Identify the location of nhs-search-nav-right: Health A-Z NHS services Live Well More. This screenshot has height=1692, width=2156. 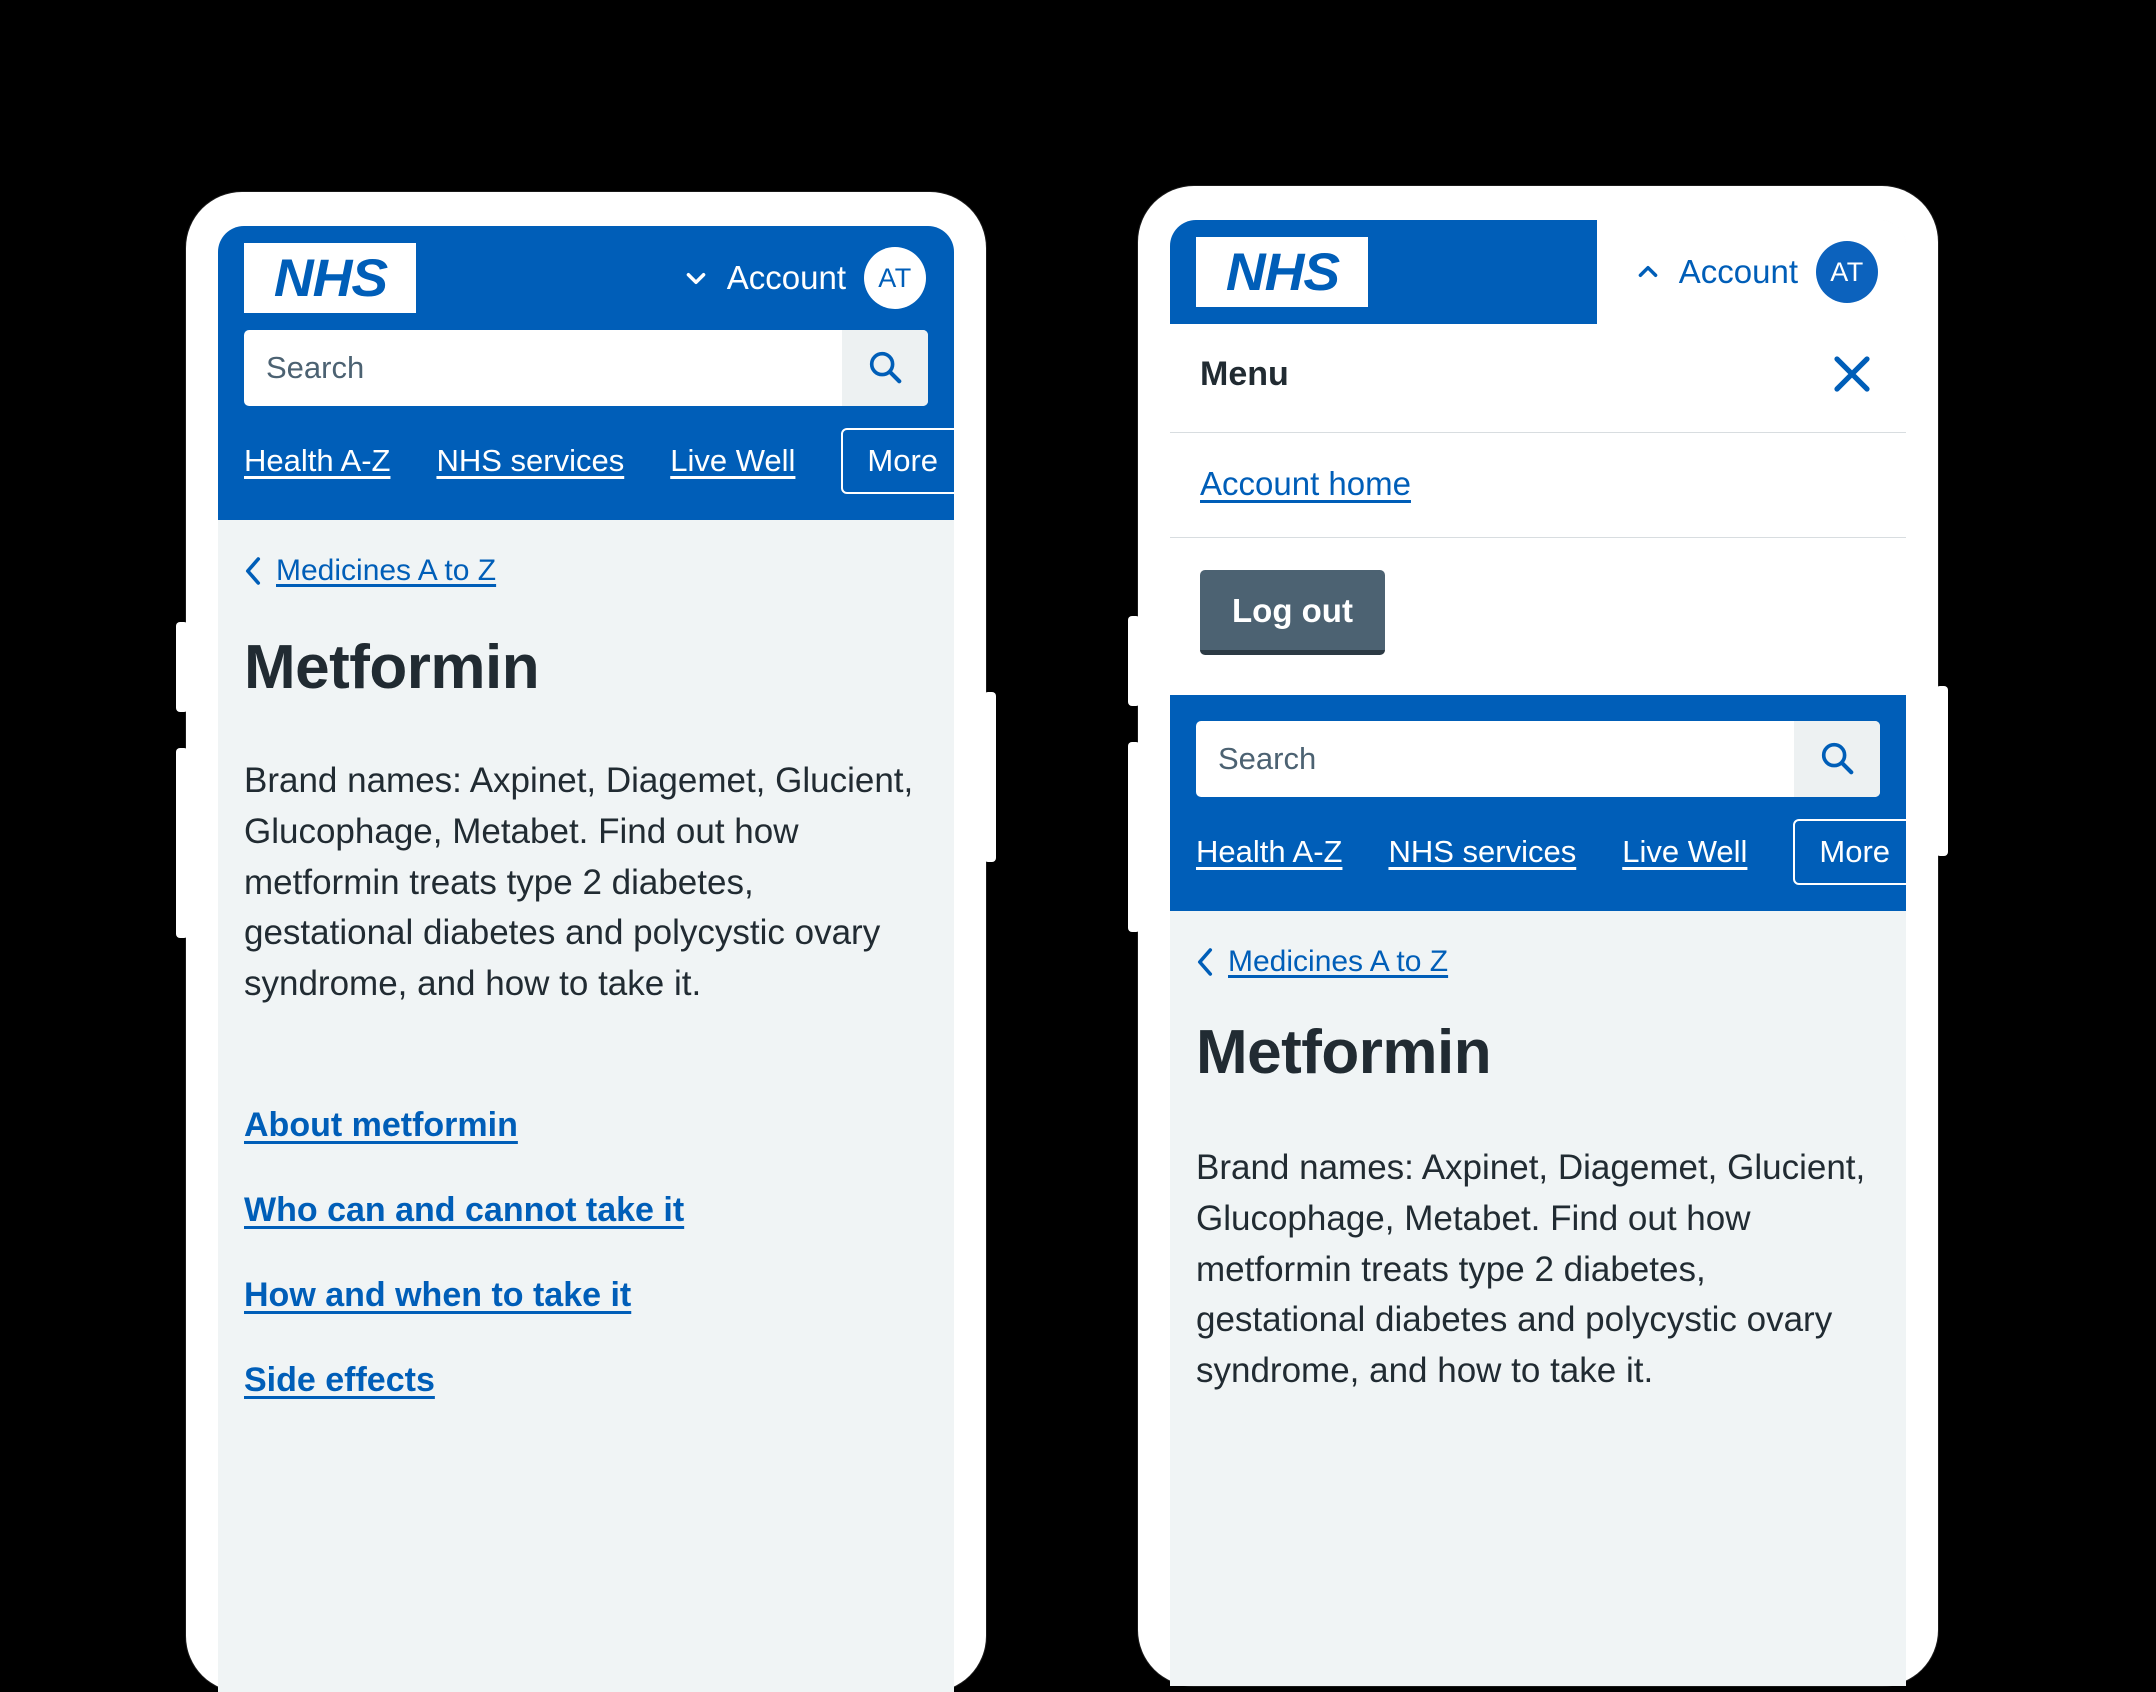
(1538, 803).